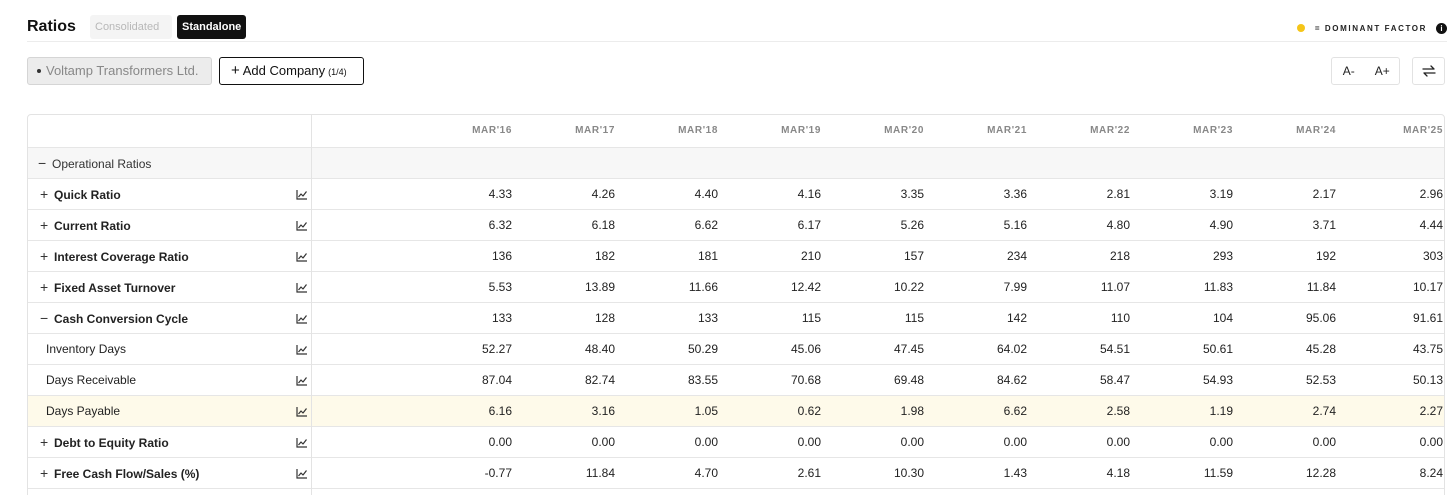  Describe the element at coordinates (912, 225) in the screenshot. I see `value-cell: 5.26` at that location.